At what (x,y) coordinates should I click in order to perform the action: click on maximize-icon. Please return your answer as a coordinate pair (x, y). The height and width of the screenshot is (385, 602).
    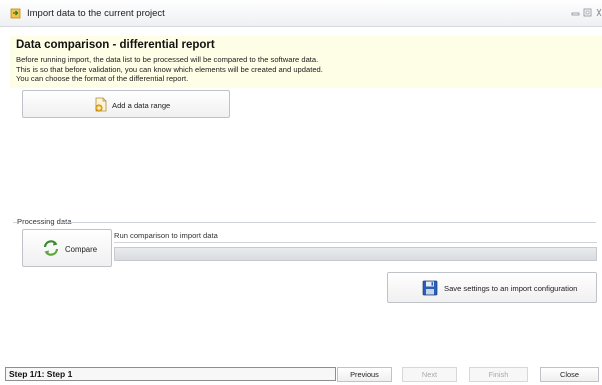
    Looking at the image, I should click on (587, 12).